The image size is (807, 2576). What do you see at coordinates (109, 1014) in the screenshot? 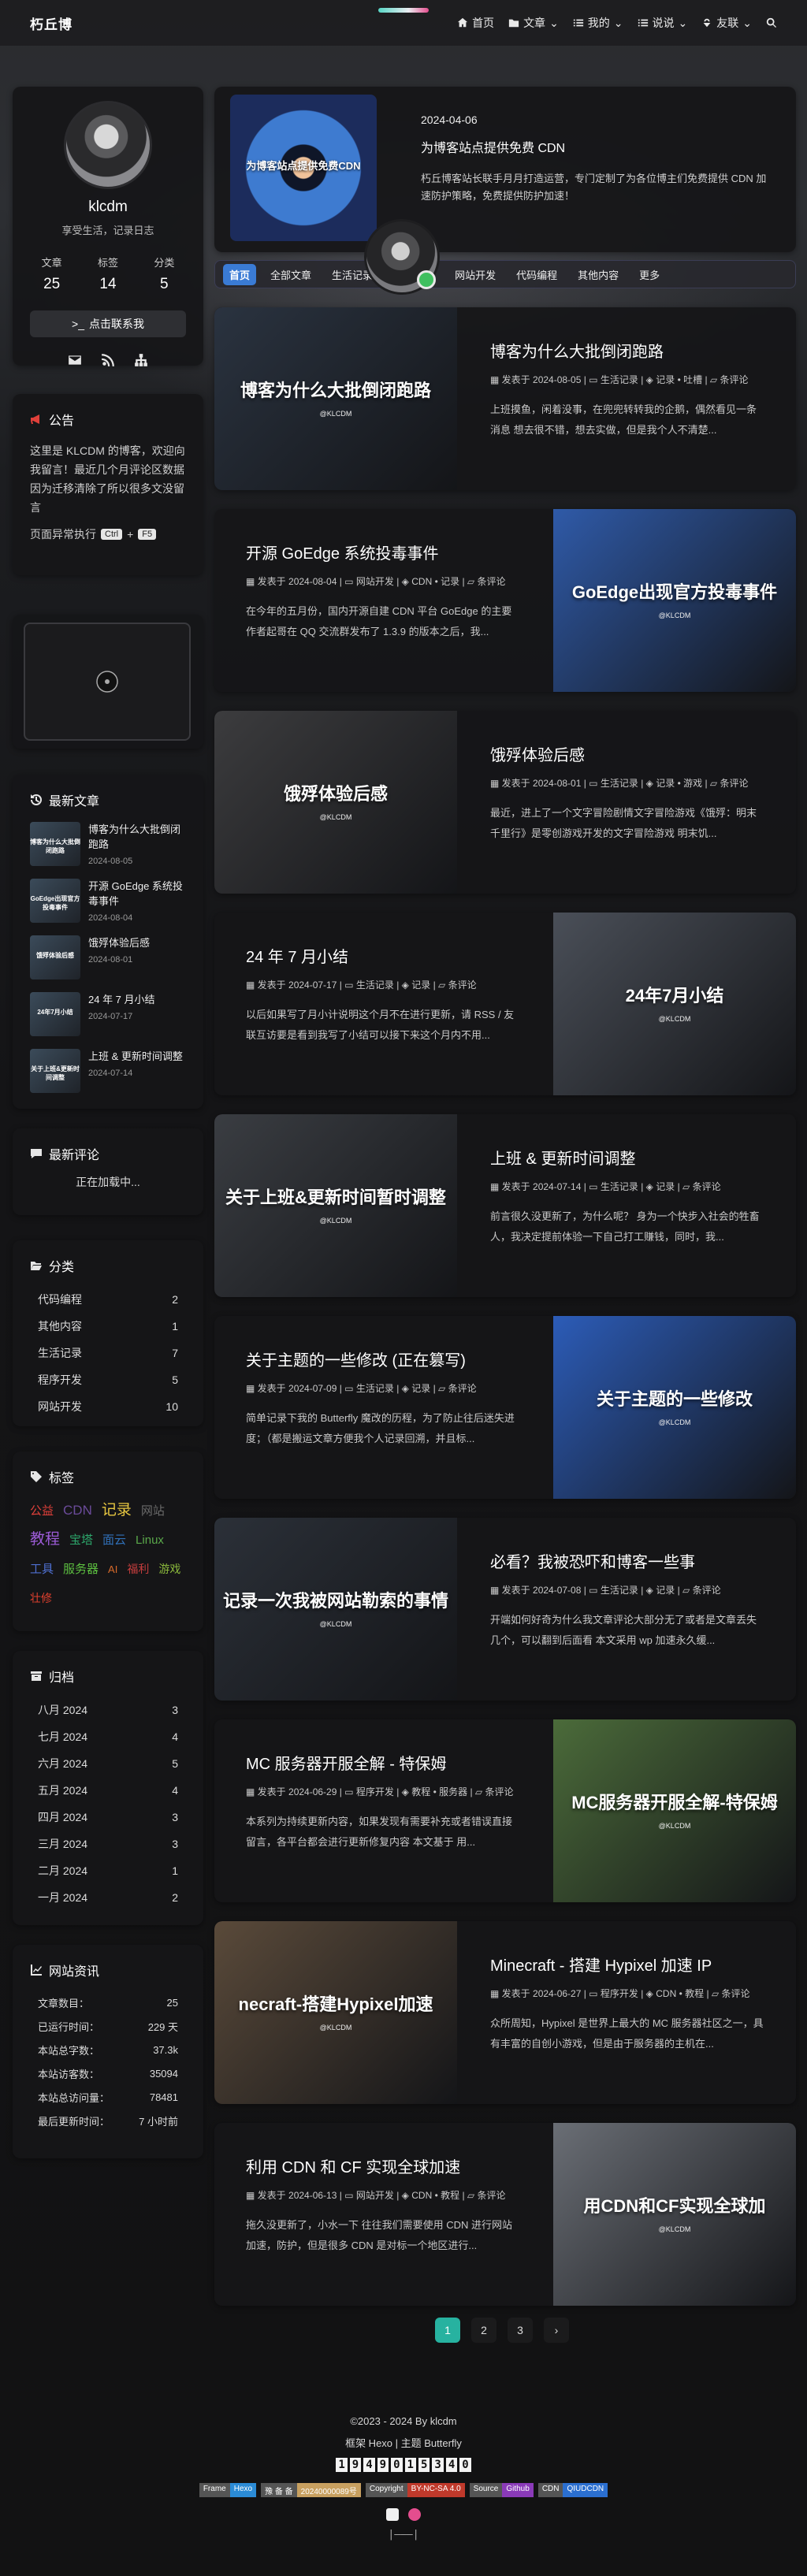
I see `recent-post-item: 24年7月小结 24 年 7 月小结 2024-07-17` at bounding box center [109, 1014].